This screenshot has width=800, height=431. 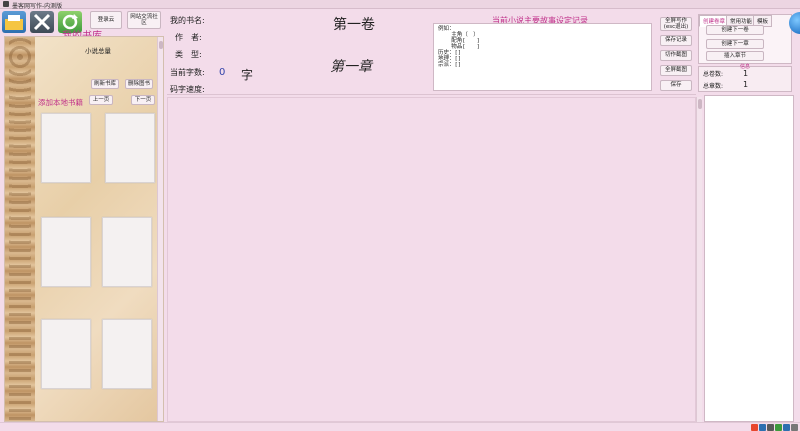 What do you see at coordinates (786, 427) in the screenshot?
I see `keyboard-icon` at bounding box center [786, 427].